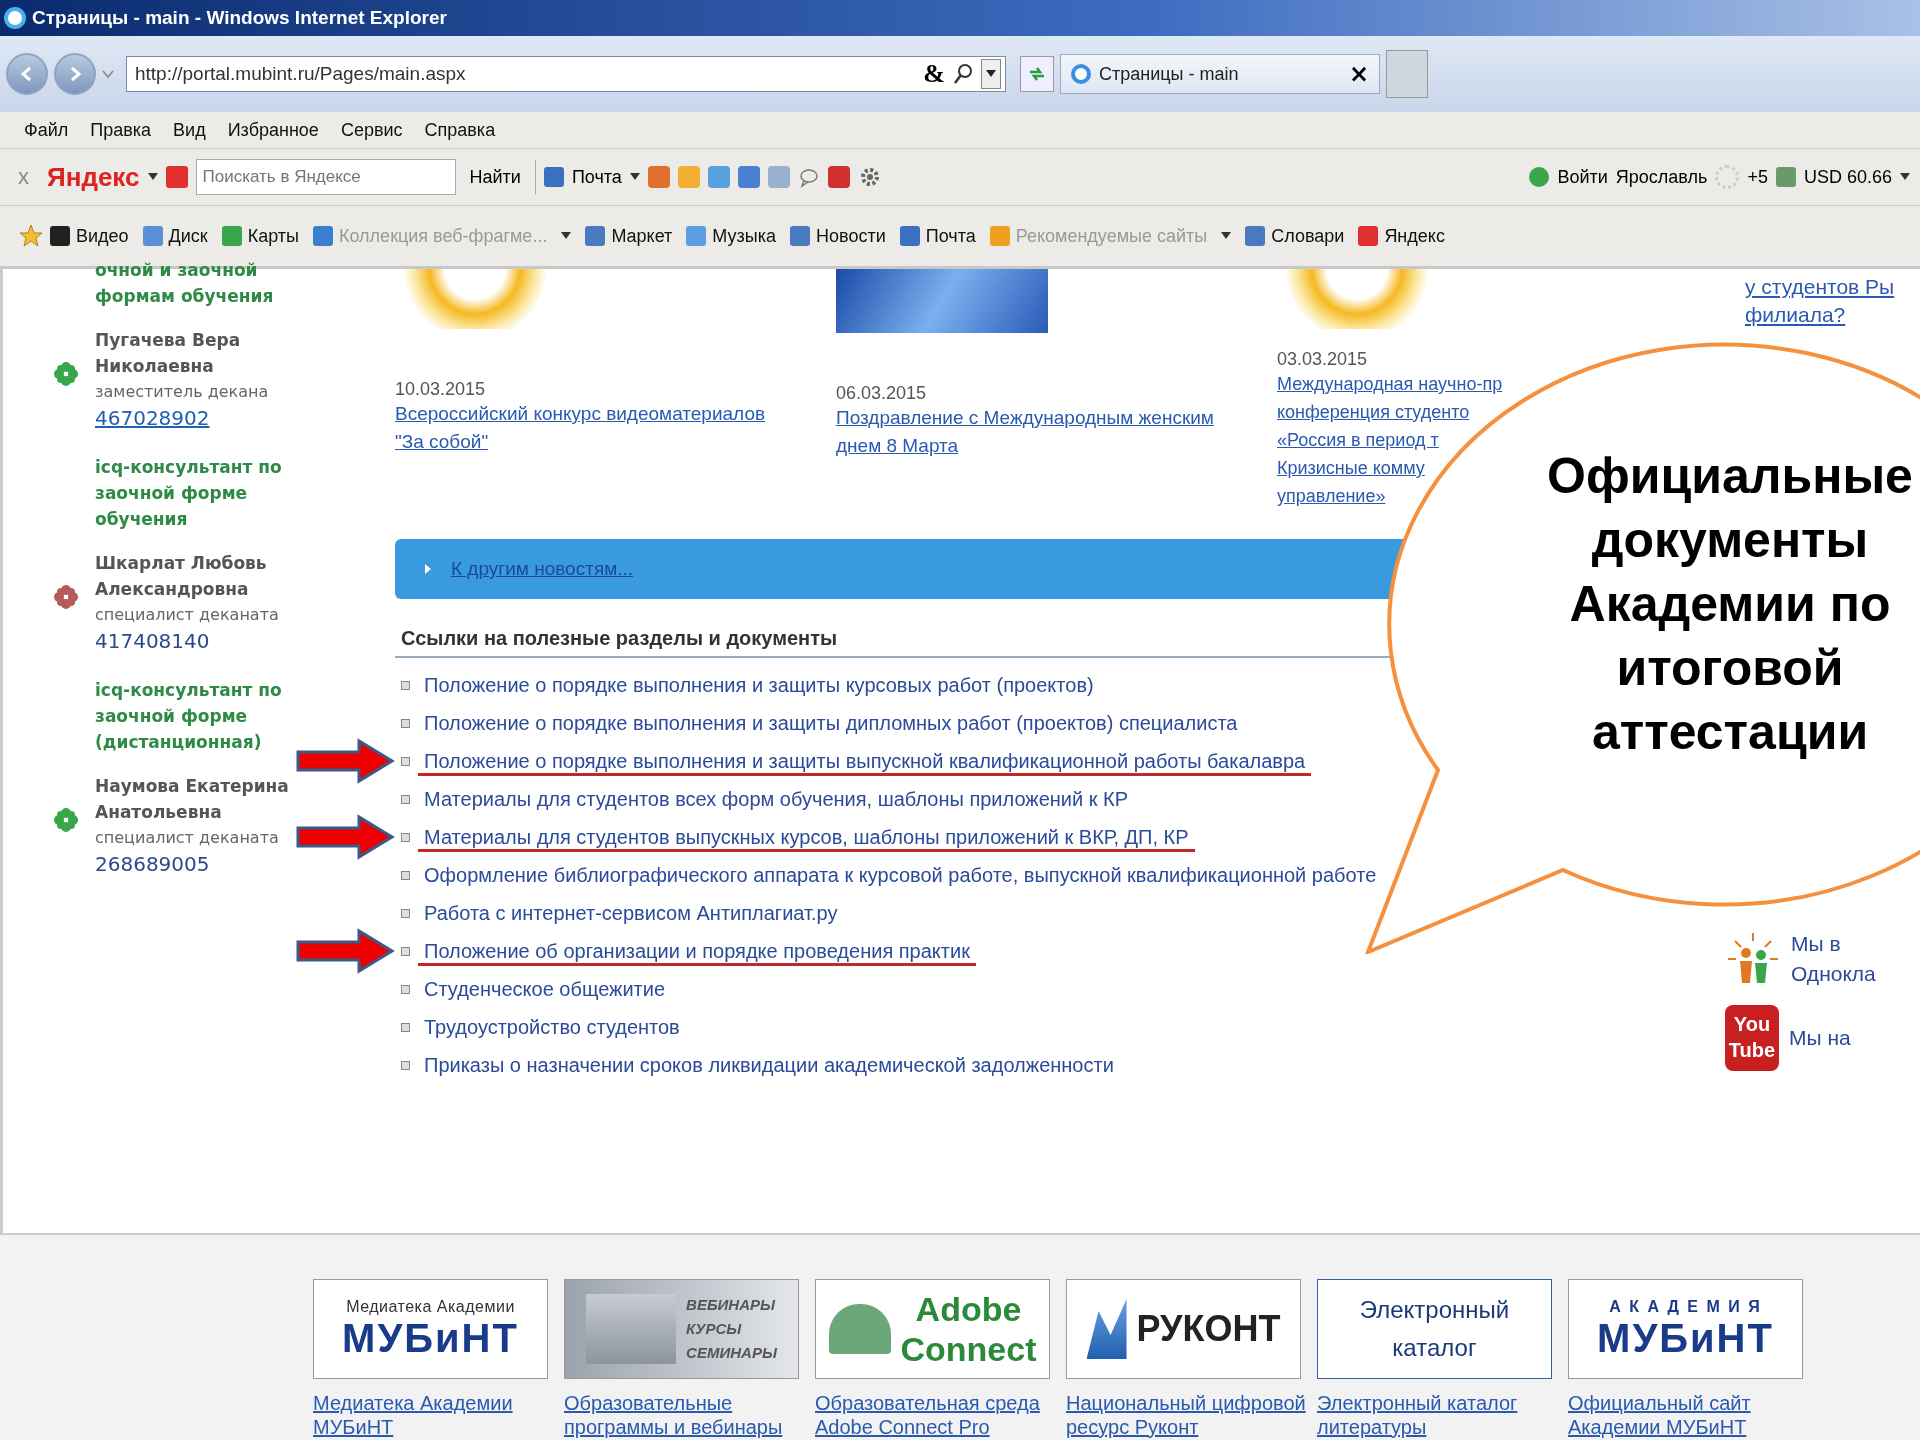  Describe the element at coordinates (1752, 1038) in the screenshot. I see `youtube-logo: You Tube` at that location.